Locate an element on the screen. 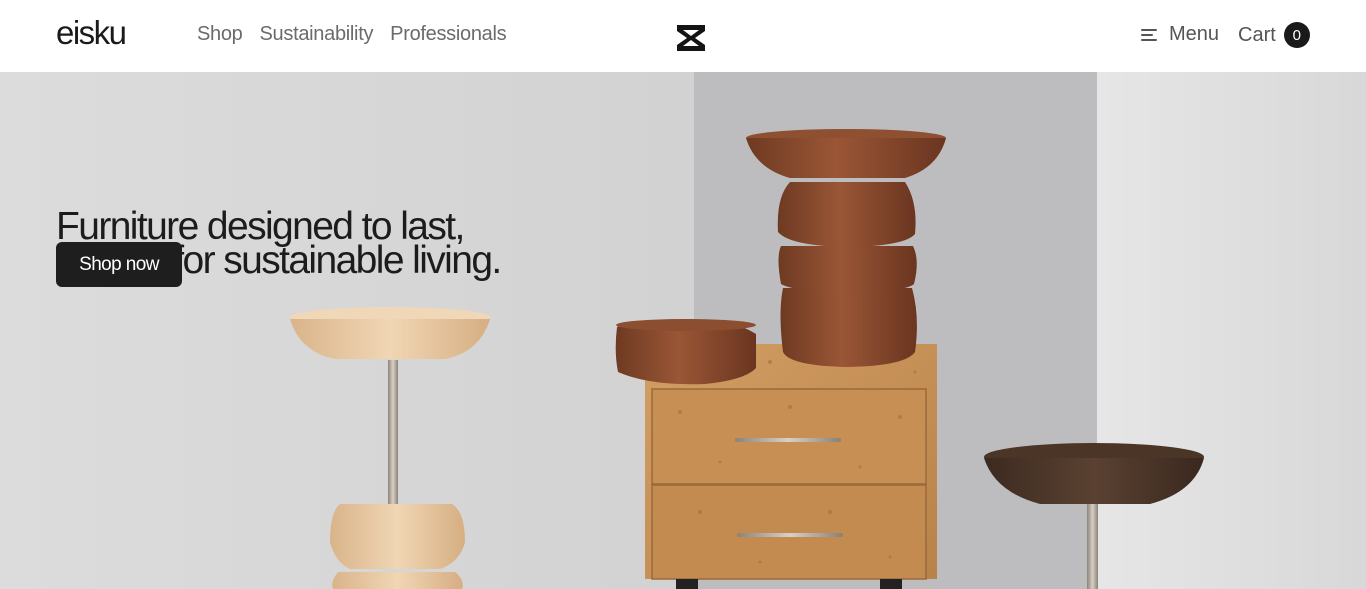 The height and width of the screenshot is (589, 1366). cart-button: Cart 0 is located at coordinates (1274, 35).